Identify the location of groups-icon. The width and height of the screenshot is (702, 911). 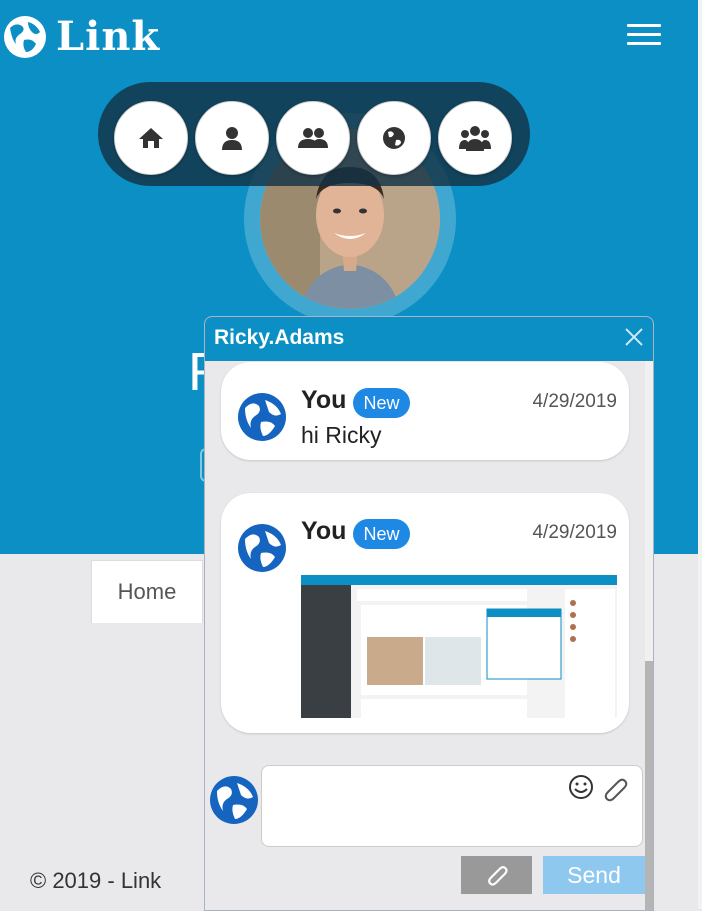
(475, 138).